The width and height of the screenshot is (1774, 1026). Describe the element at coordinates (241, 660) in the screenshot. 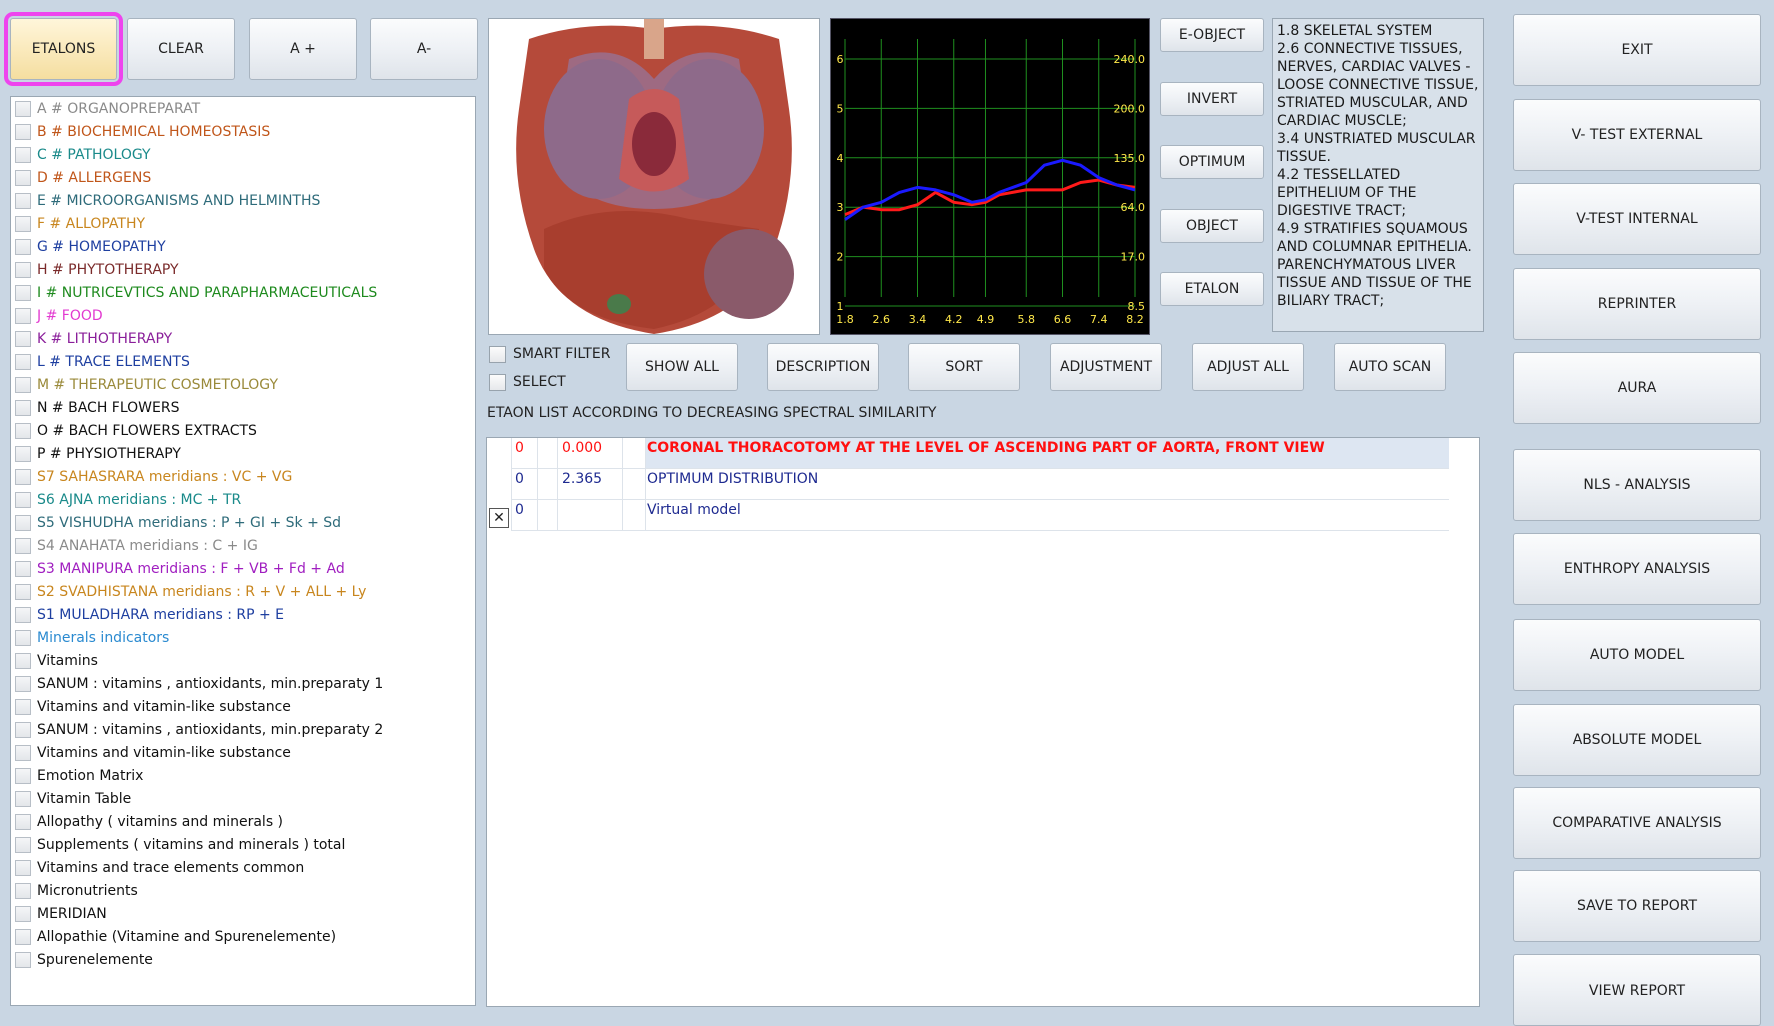

I see `category-item: Vitamins` at that location.